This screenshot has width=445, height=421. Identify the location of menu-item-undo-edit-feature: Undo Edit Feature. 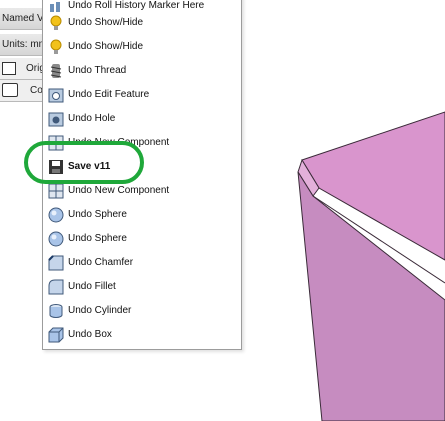
(142, 95).